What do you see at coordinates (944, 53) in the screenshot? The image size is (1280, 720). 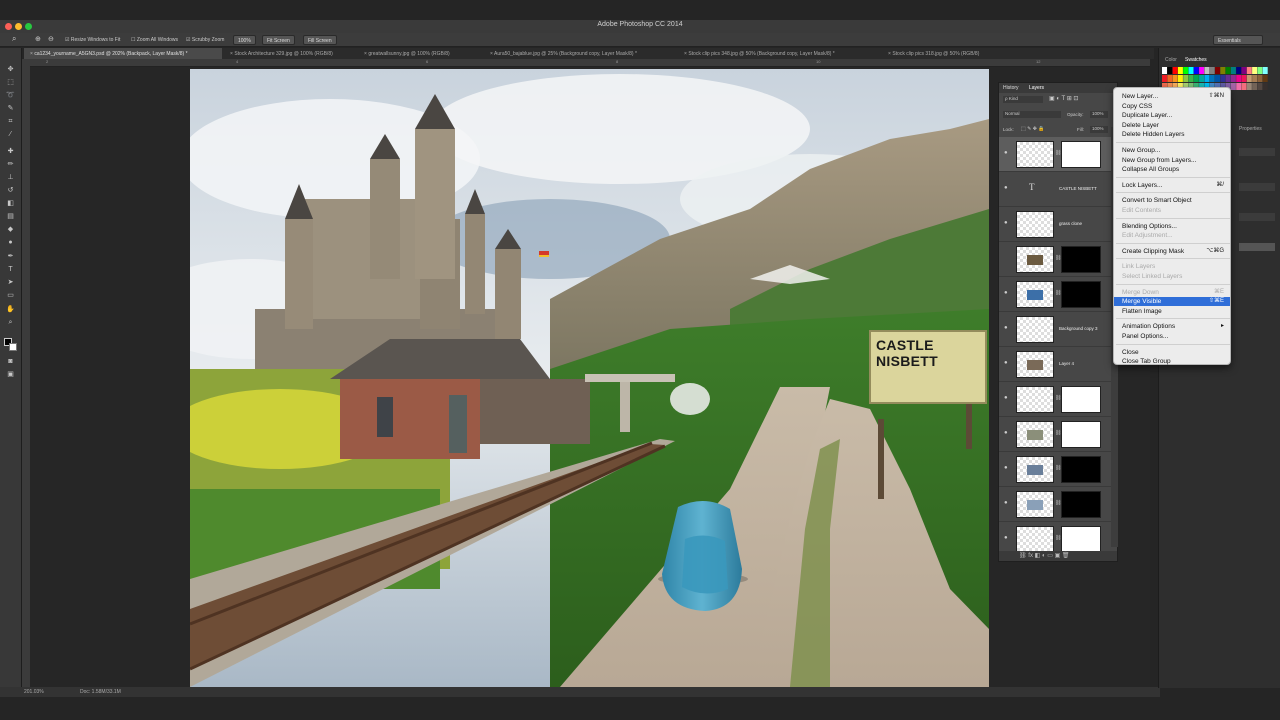 I see `doc-tab: × Stock clip pics 318.jpg @ 50% (RGB/8)` at bounding box center [944, 53].